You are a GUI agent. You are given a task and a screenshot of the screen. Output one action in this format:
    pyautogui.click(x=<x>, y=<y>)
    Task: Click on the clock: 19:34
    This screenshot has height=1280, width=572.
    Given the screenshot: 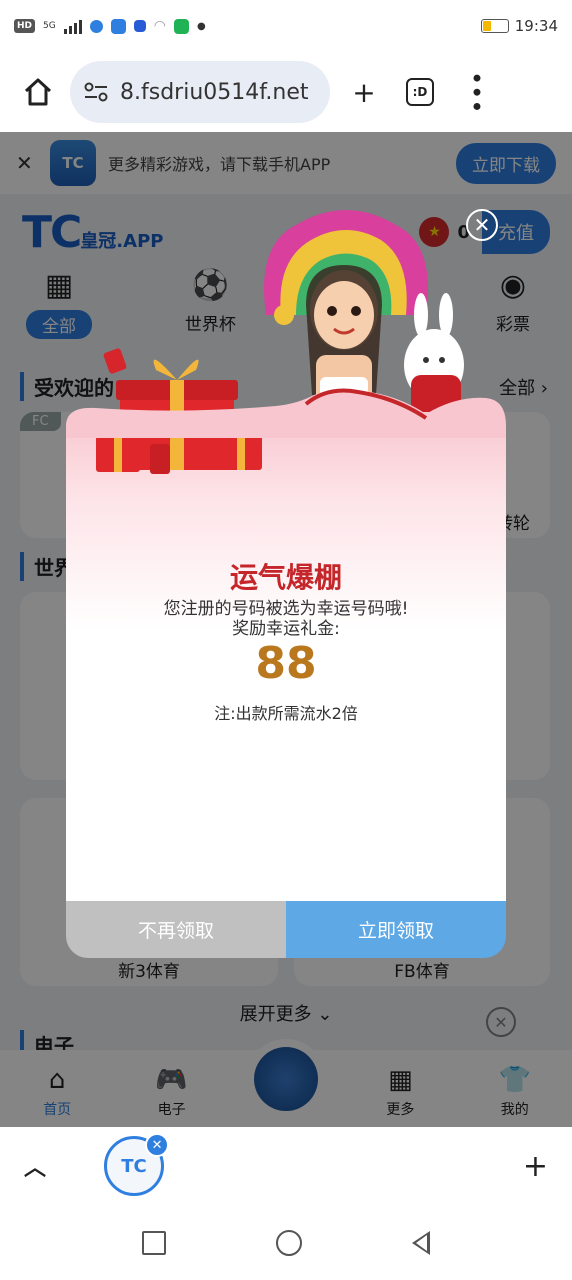 What is the action you would take?
    pyautogui.click(x=536, y=26)
    